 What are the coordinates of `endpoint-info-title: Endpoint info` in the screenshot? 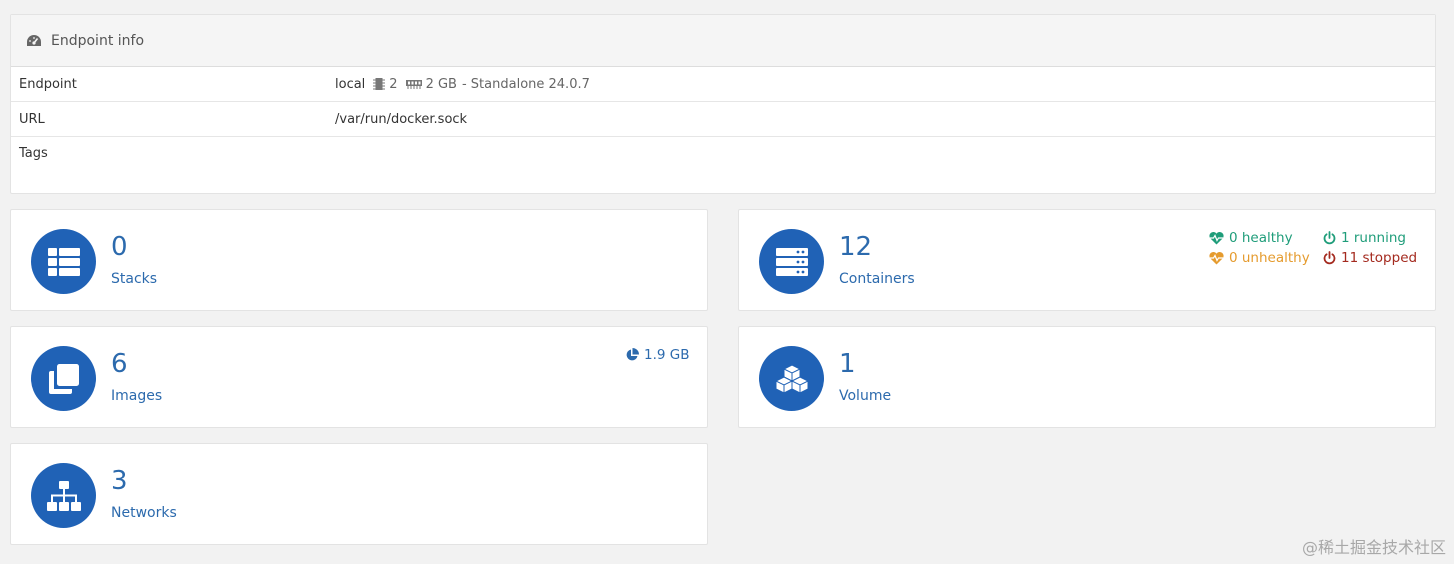 It's located at (98, 40).